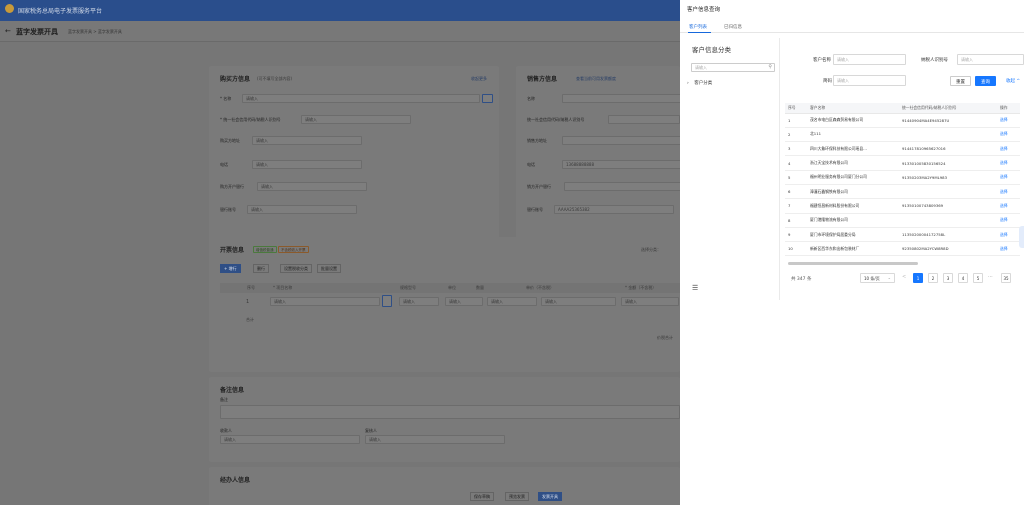 The image size is (1024, 505). Describe the element at coordinates (985, 81) in the screenshot. I see `query-button: 查询` at that location.